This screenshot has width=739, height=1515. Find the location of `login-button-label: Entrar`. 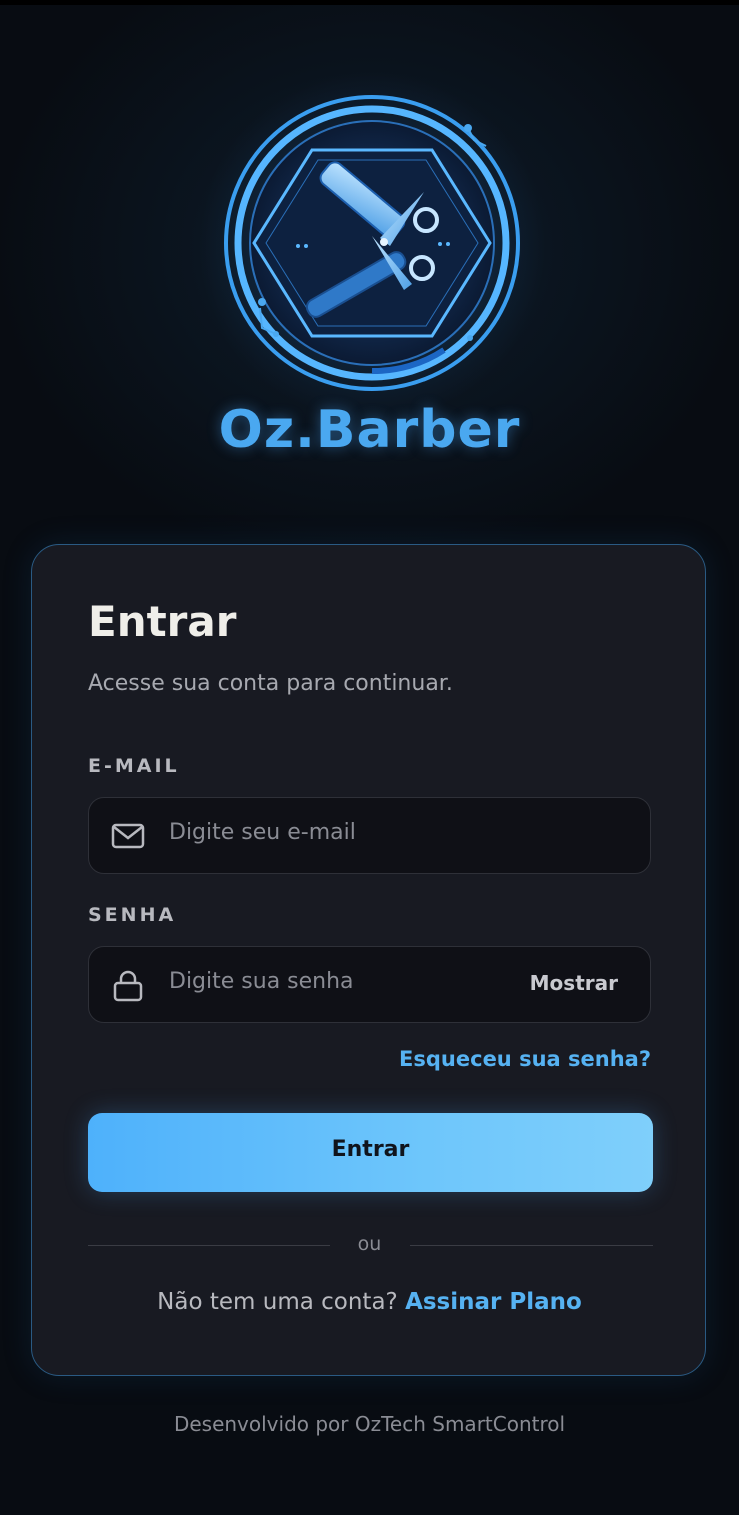

login-button-label: Entrar is located at coordinates (370, 1149).